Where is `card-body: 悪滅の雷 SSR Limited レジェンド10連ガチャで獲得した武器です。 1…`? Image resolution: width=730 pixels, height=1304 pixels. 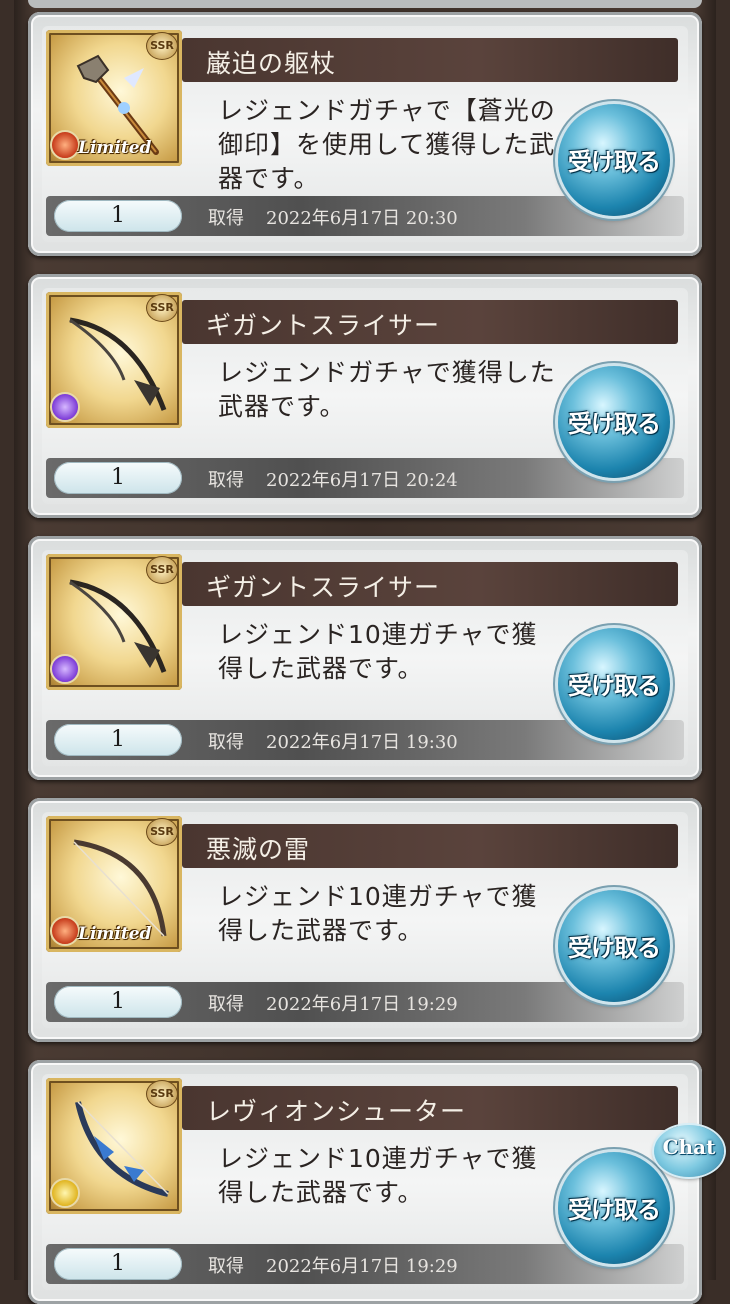
card-body: 悪滅の雷 SSR Limited レジェンド10連ガチャで獲得した武器です。 1… is located at coordinates (365, 920).